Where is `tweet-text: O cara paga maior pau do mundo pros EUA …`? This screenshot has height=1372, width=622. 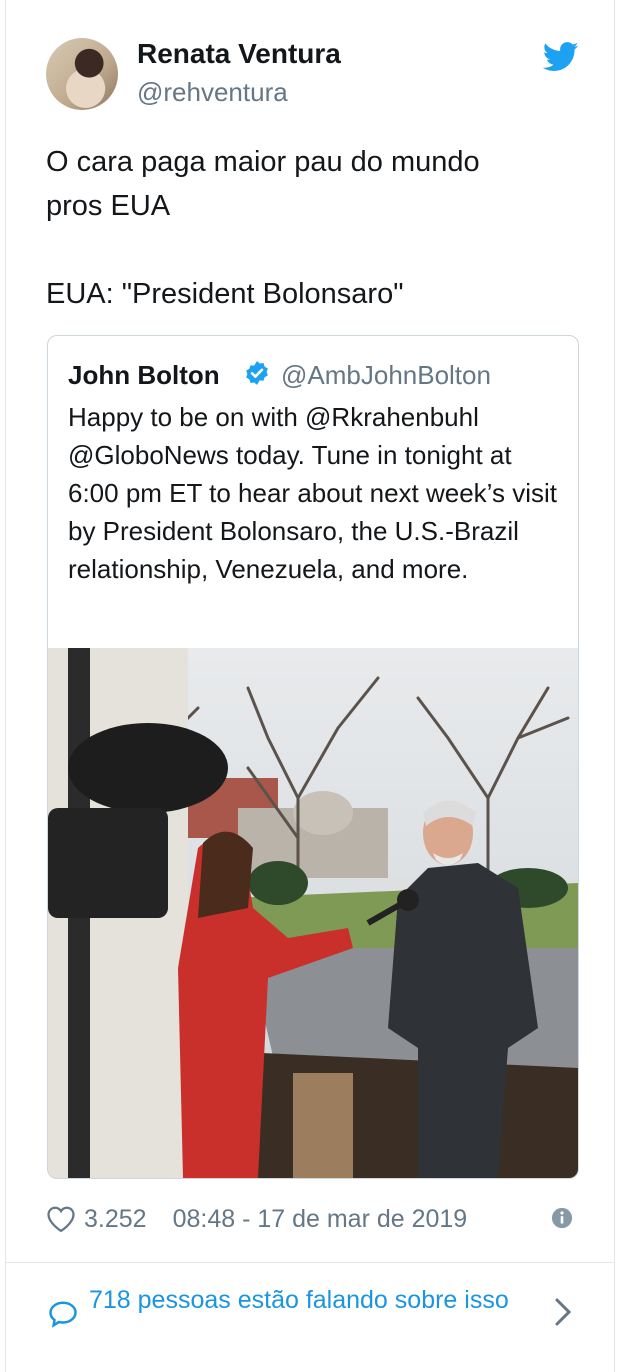 tweet-text: O cara paga maior pau do mundo pros EUA … is located at coordinates (263, 228).